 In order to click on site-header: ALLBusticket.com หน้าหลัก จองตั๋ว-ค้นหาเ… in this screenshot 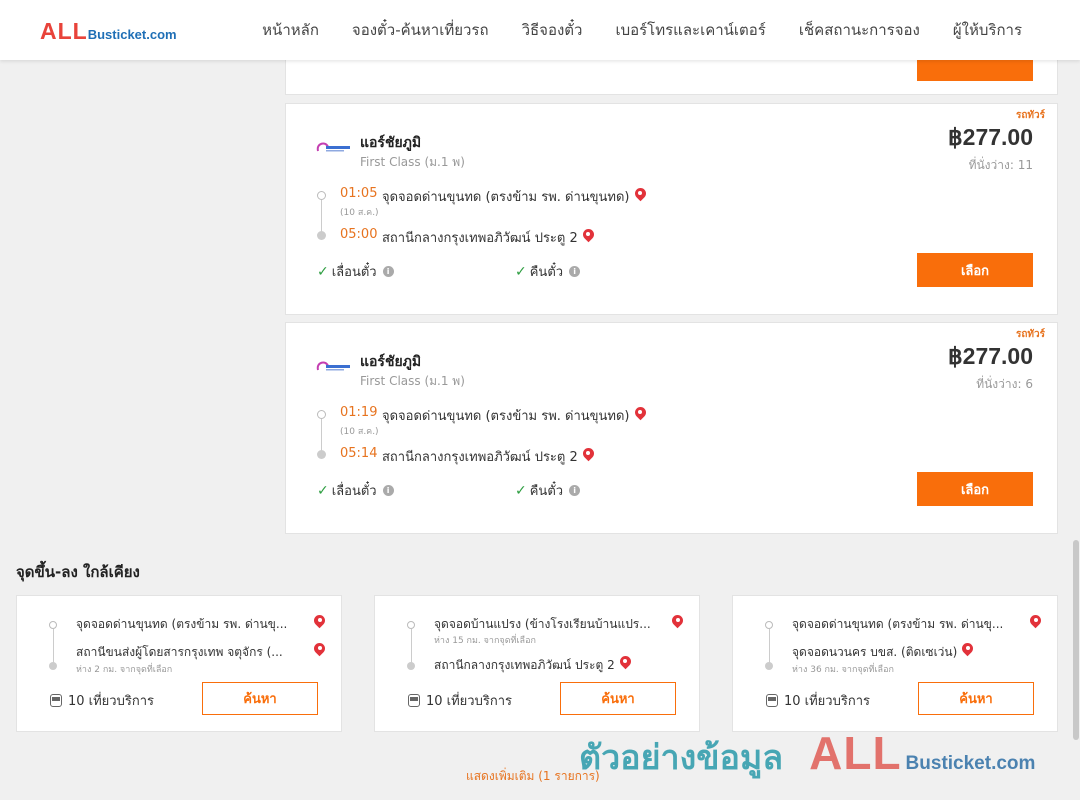, I will do `click(540, 30)`.